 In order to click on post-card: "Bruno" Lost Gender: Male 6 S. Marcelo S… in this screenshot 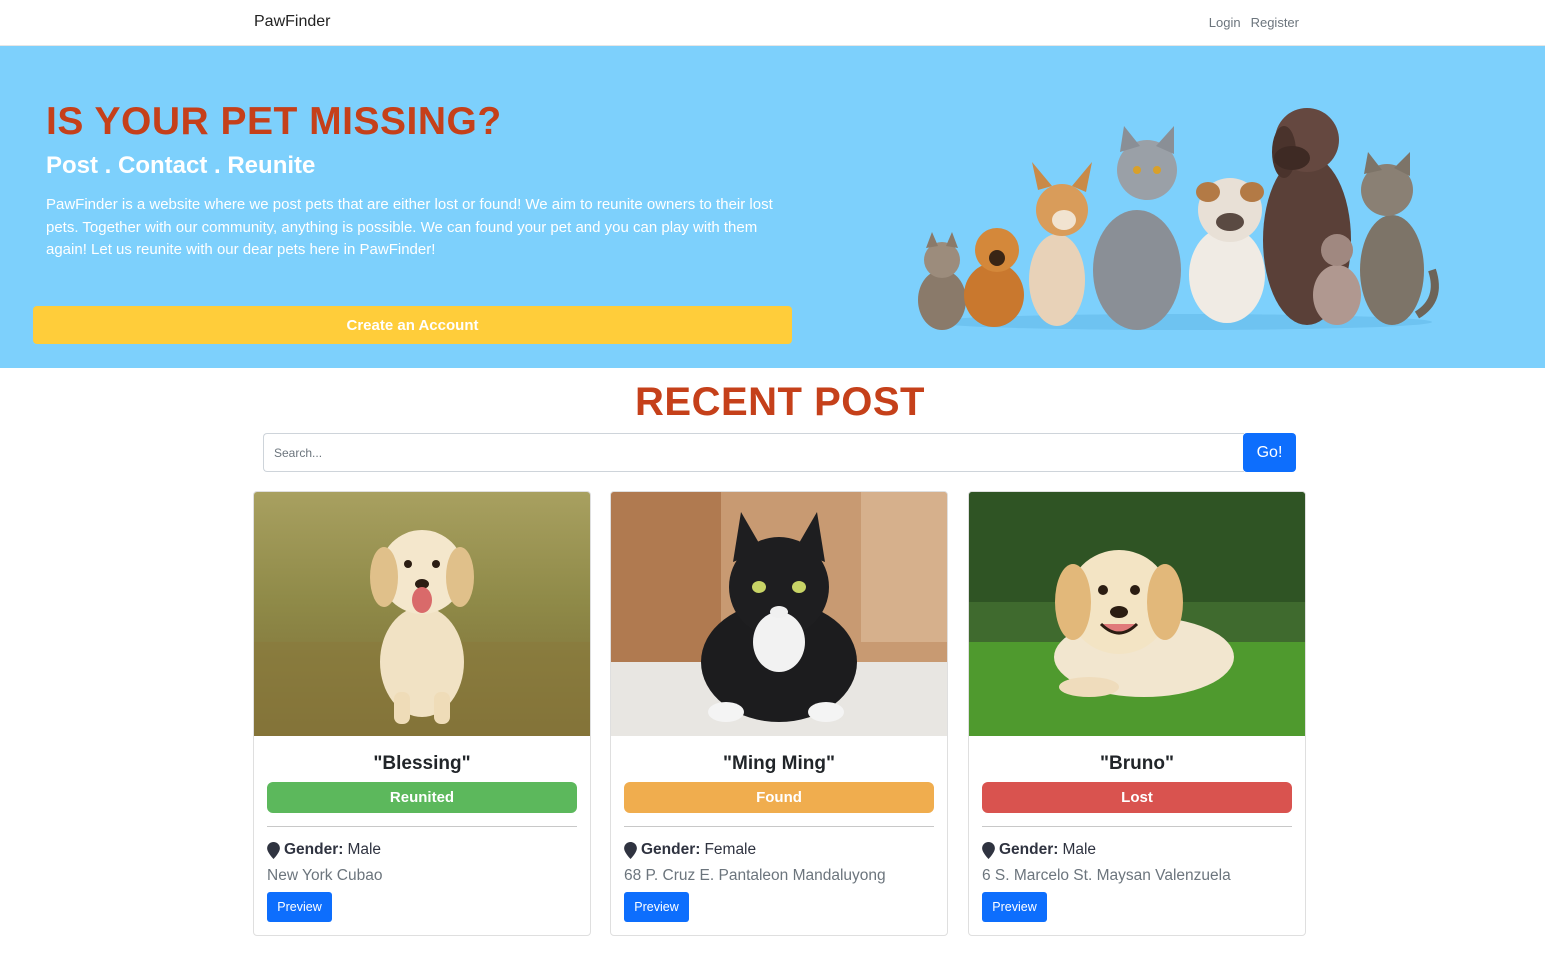, I will do `click(1137, 713)`.